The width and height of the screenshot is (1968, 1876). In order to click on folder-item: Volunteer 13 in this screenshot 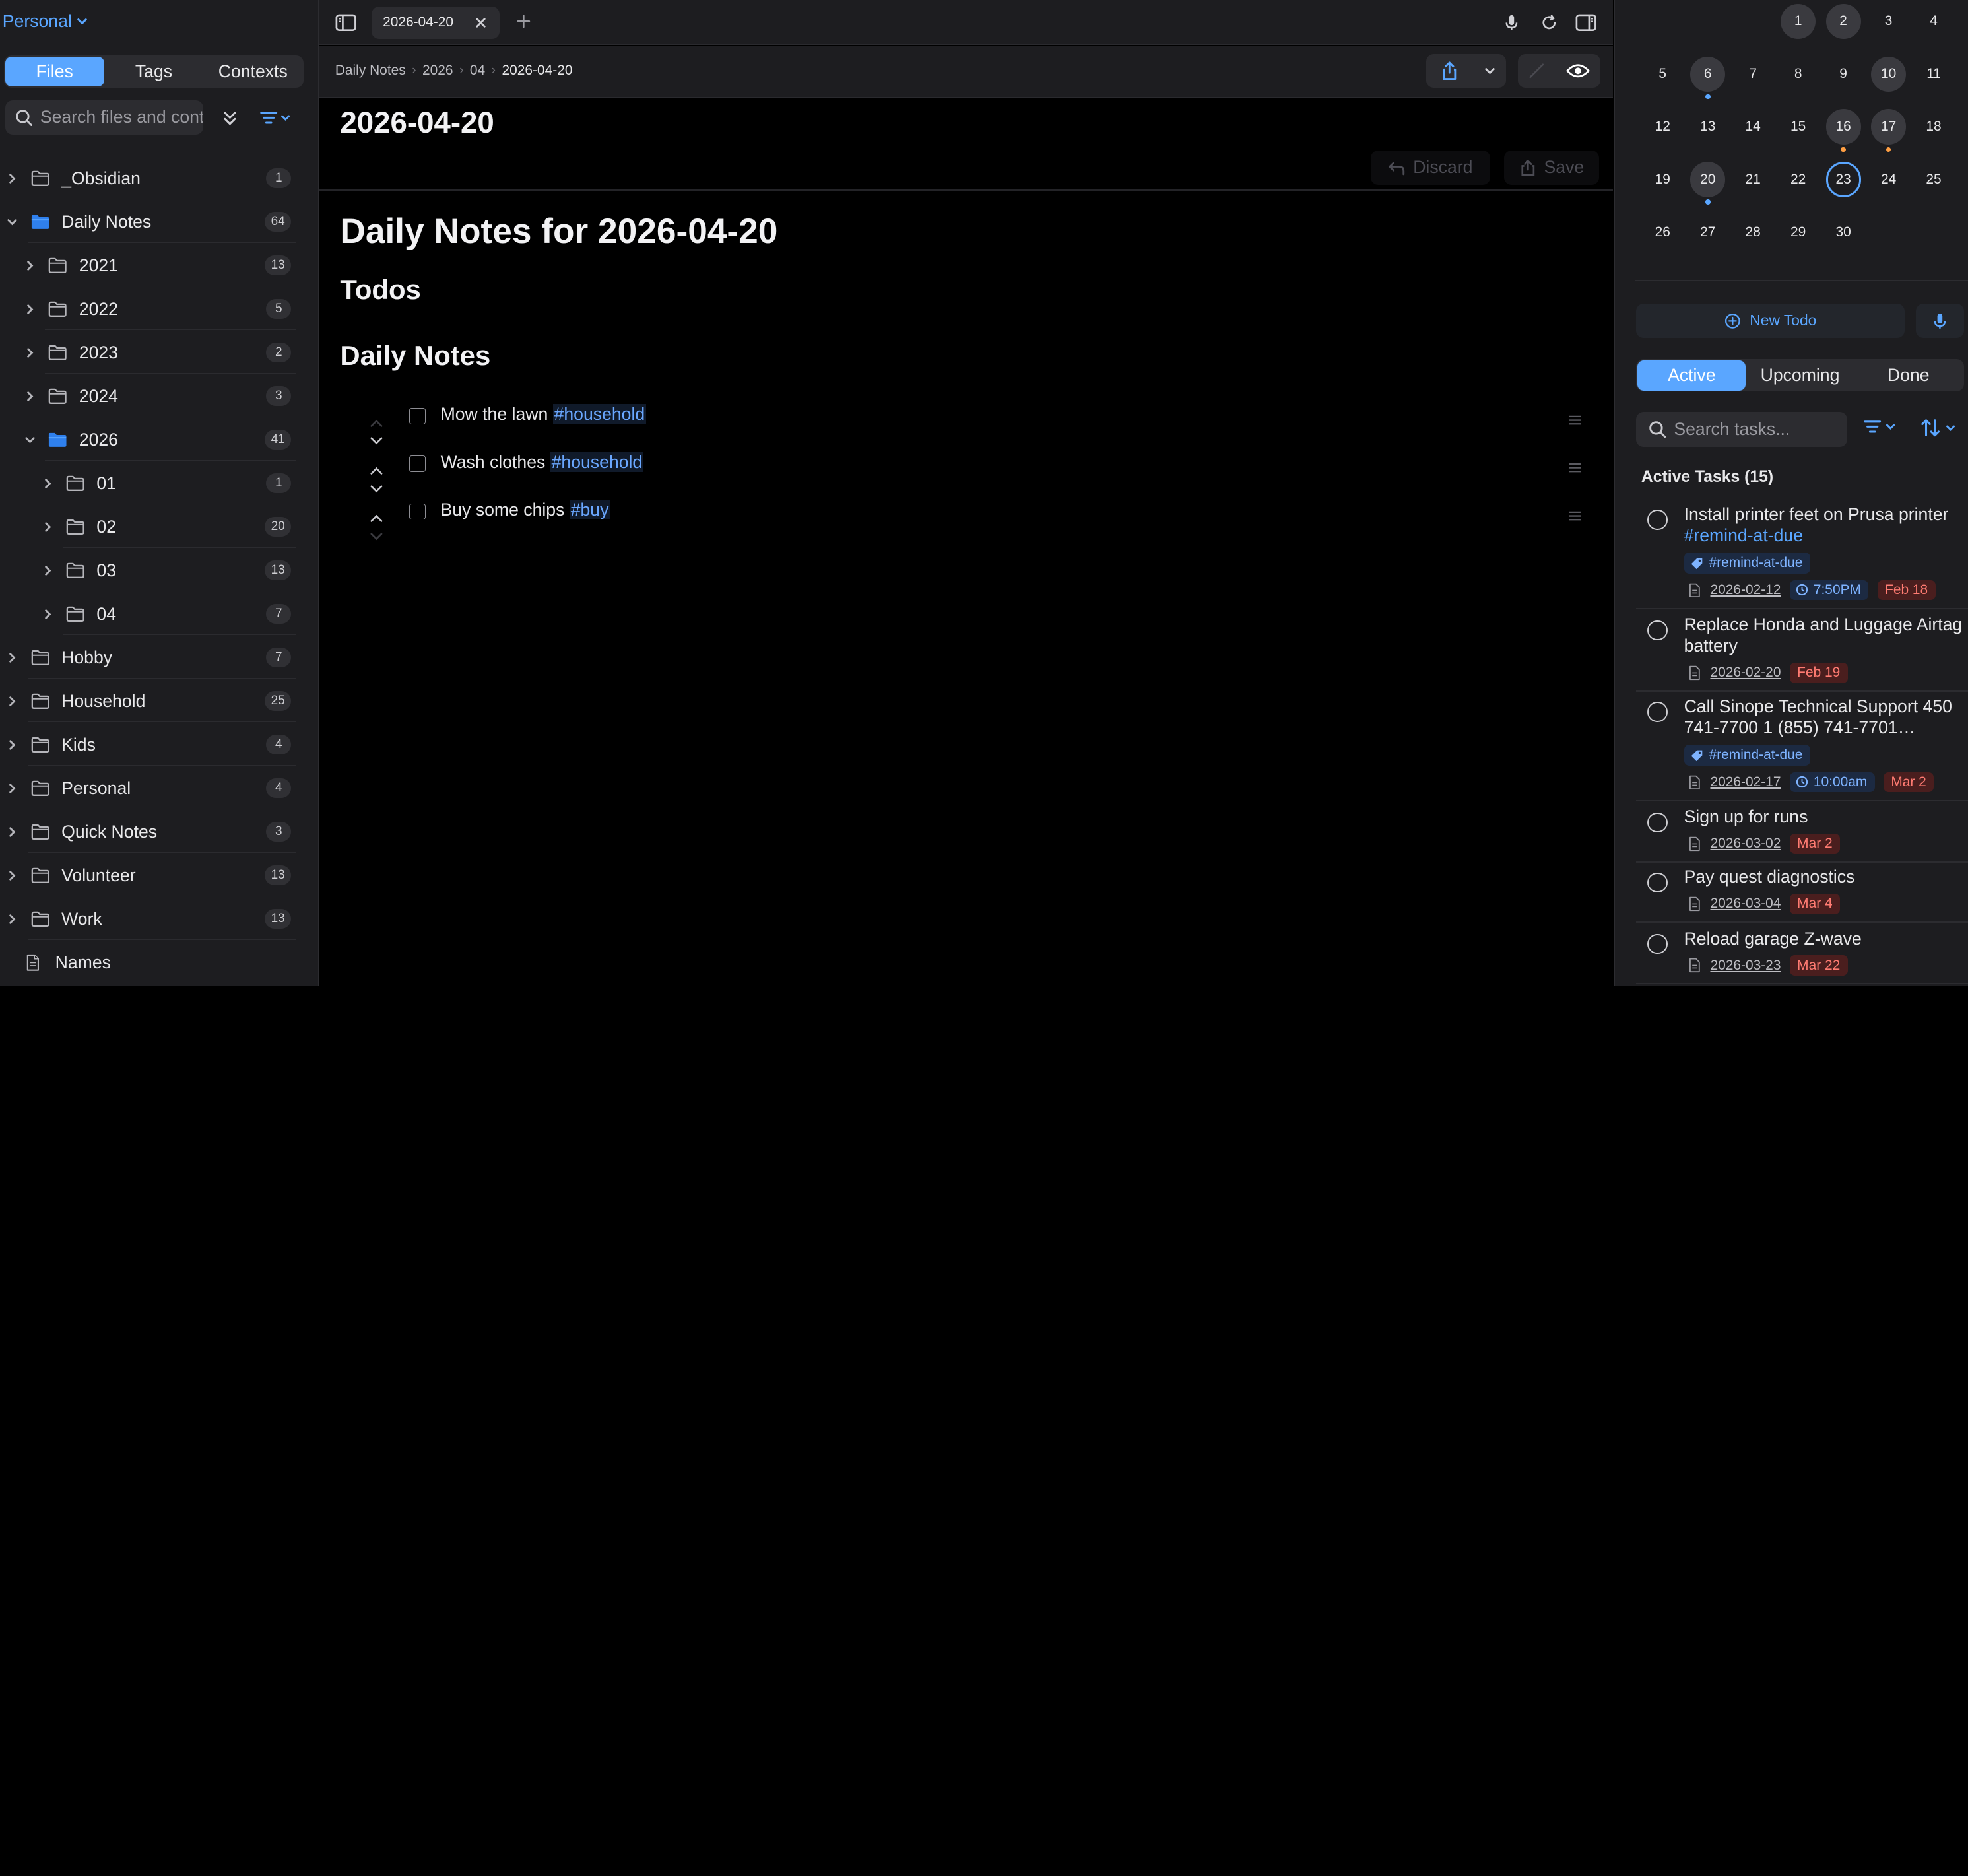, I will do `click(159, 875)`.